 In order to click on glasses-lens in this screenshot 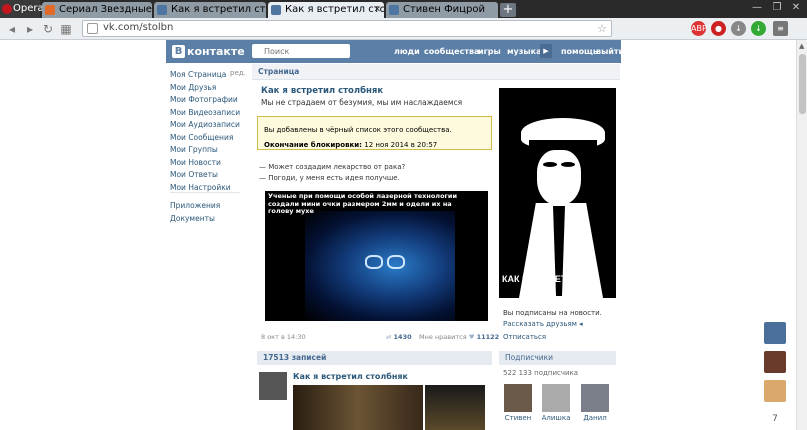, I will do `click(396, 262)`.